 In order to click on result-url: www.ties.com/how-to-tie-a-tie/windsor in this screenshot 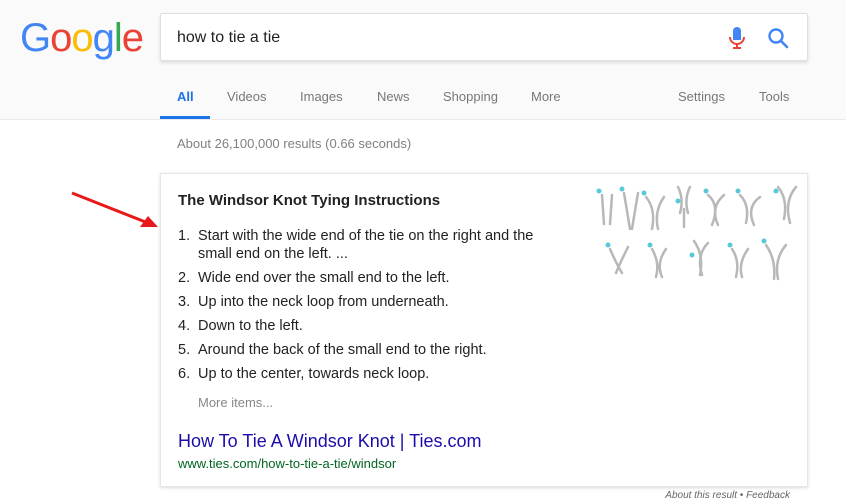, I will do `click(287, 463)`.